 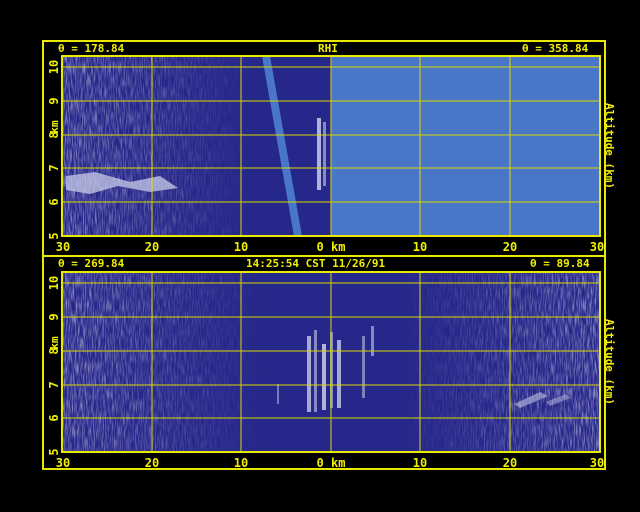 What do you see at coordinates (54, 235) in the screenshot?
I see `top-y-tick: 5` at bounding box center [54, 235].